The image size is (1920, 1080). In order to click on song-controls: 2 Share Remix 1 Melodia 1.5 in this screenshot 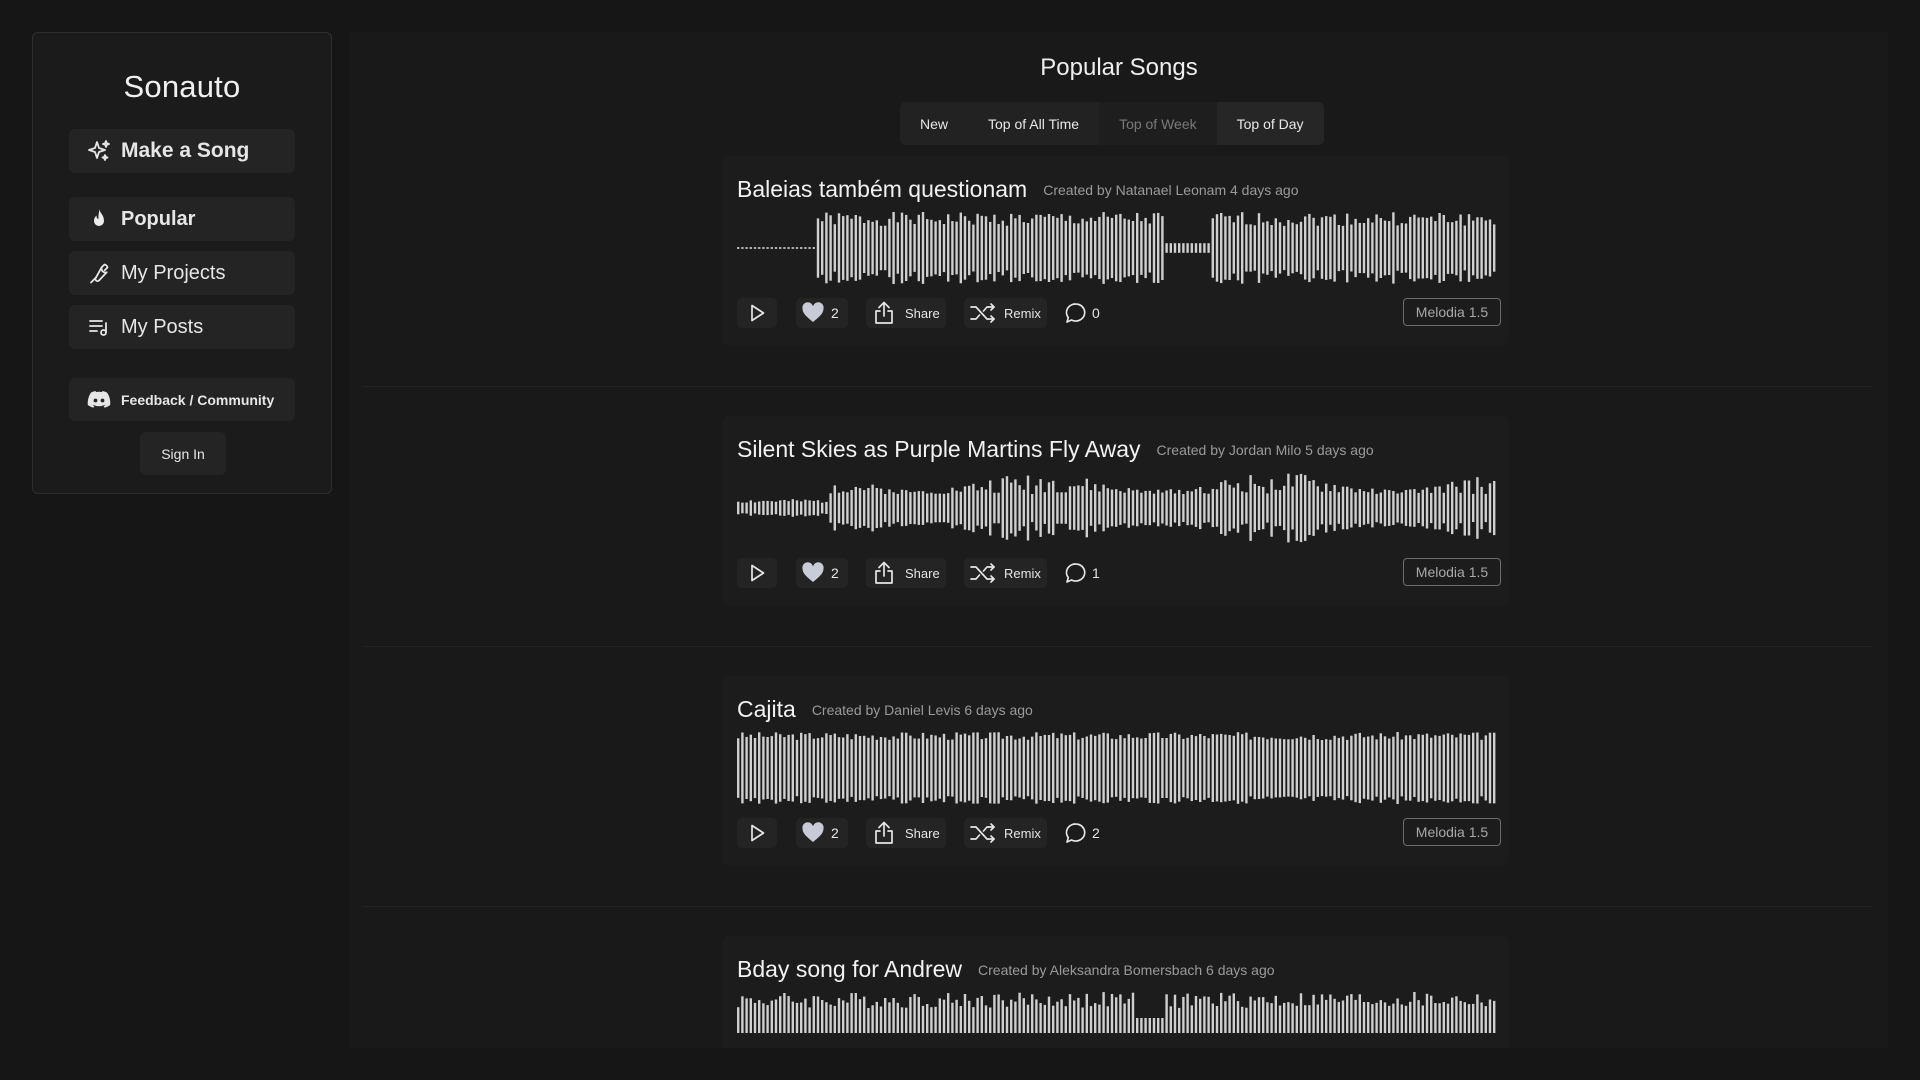, I will do `click(1119, 573)`.